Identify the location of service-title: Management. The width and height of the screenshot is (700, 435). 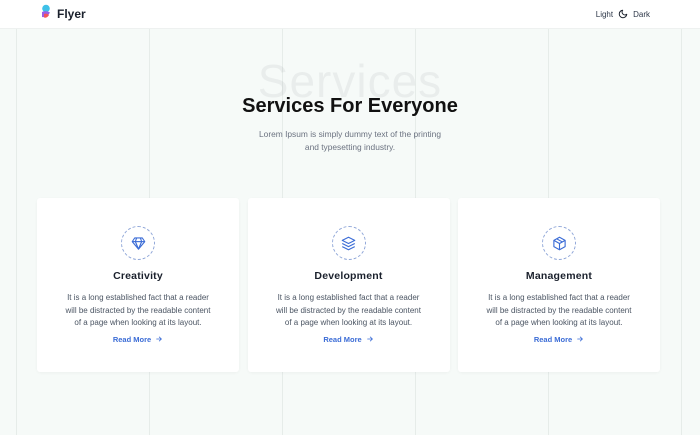
(559, 276).